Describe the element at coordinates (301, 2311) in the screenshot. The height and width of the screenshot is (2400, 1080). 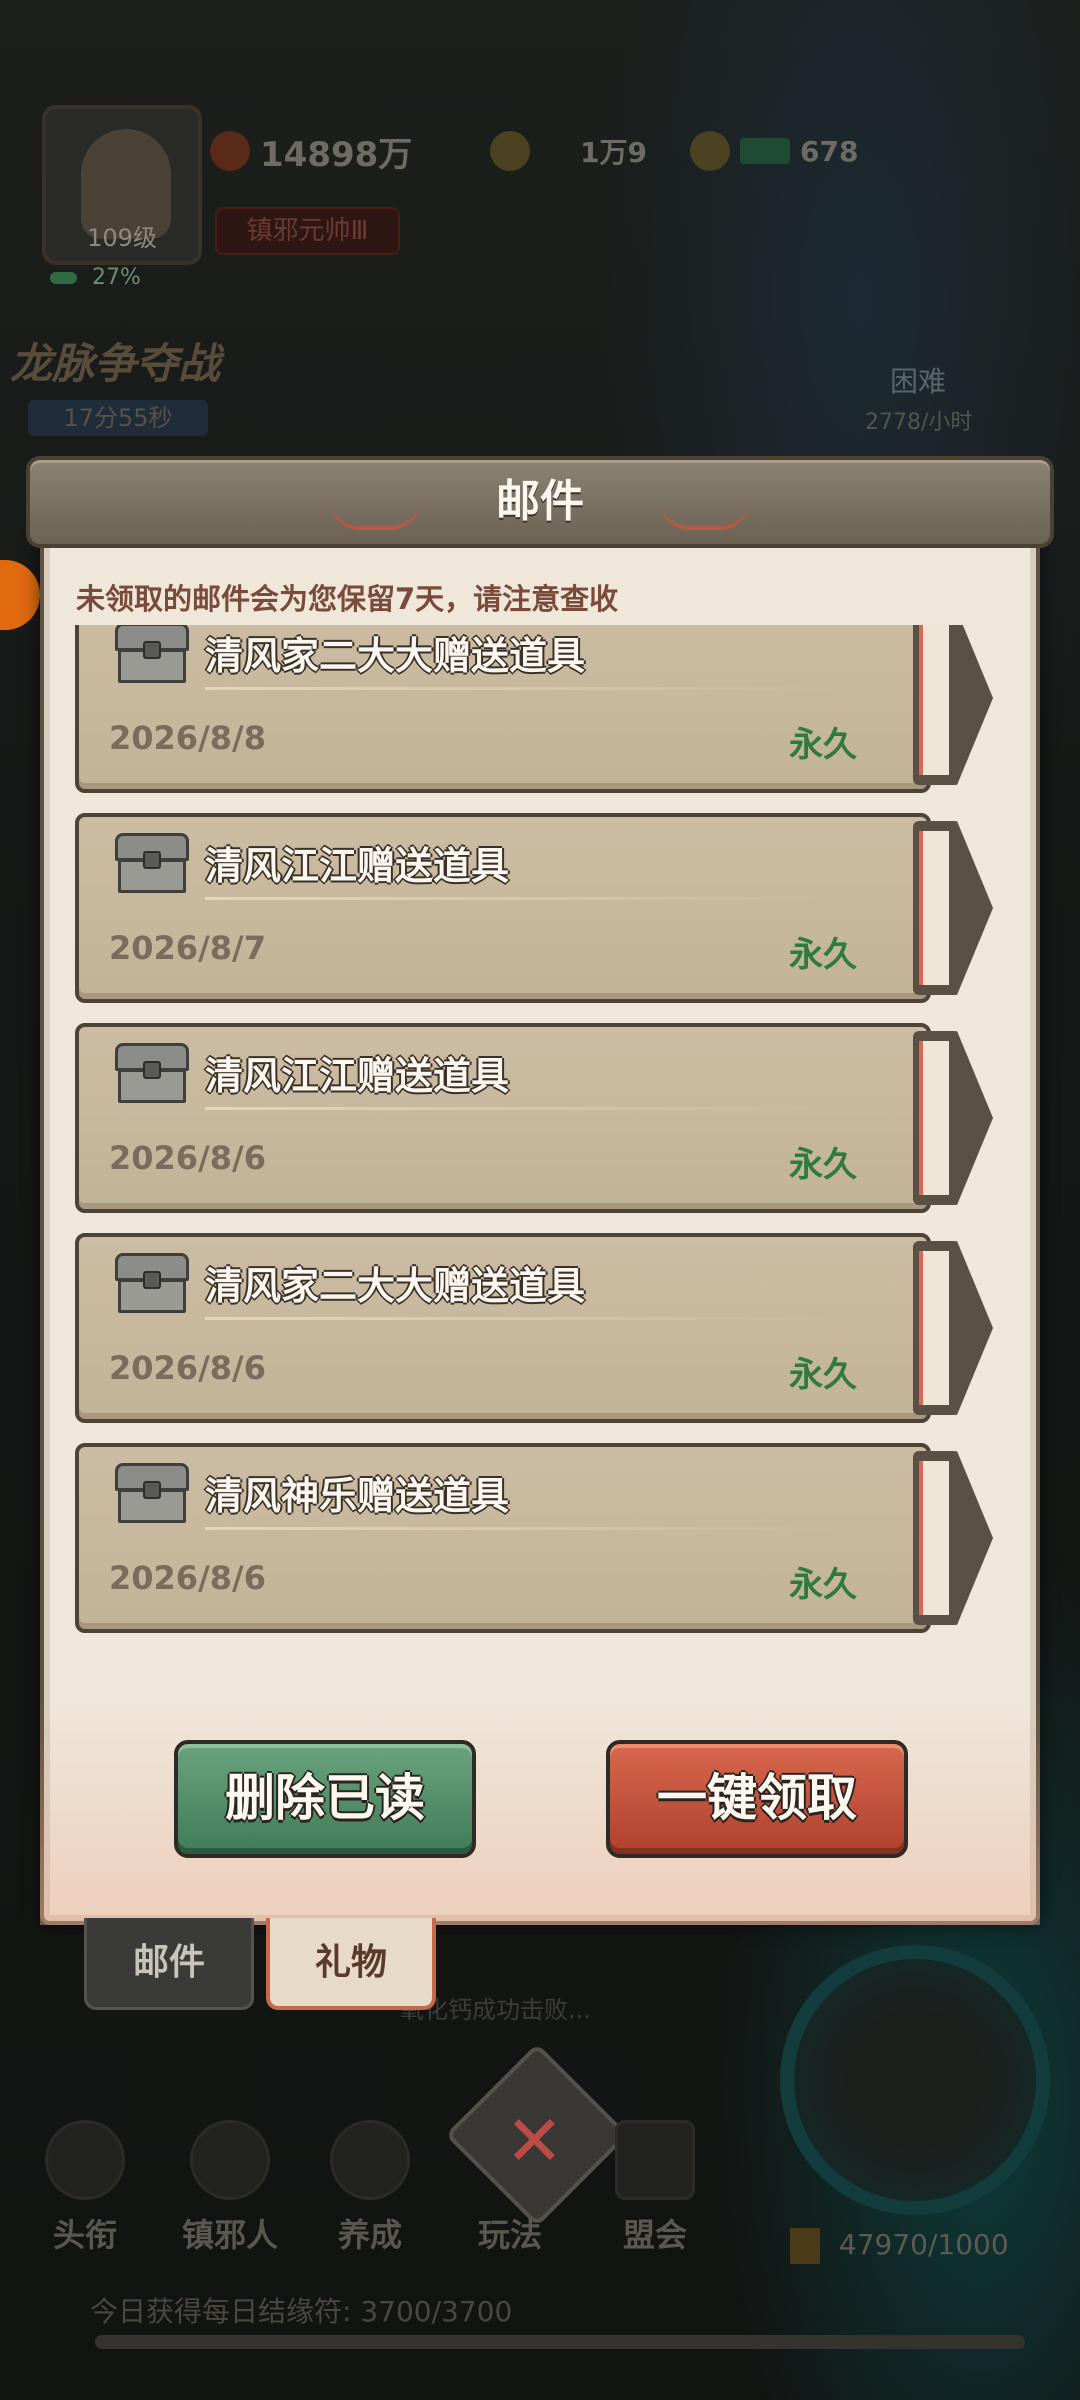
I see `daily-progress-label: 今日获得每日结缘符: 3700/3700` at that location.